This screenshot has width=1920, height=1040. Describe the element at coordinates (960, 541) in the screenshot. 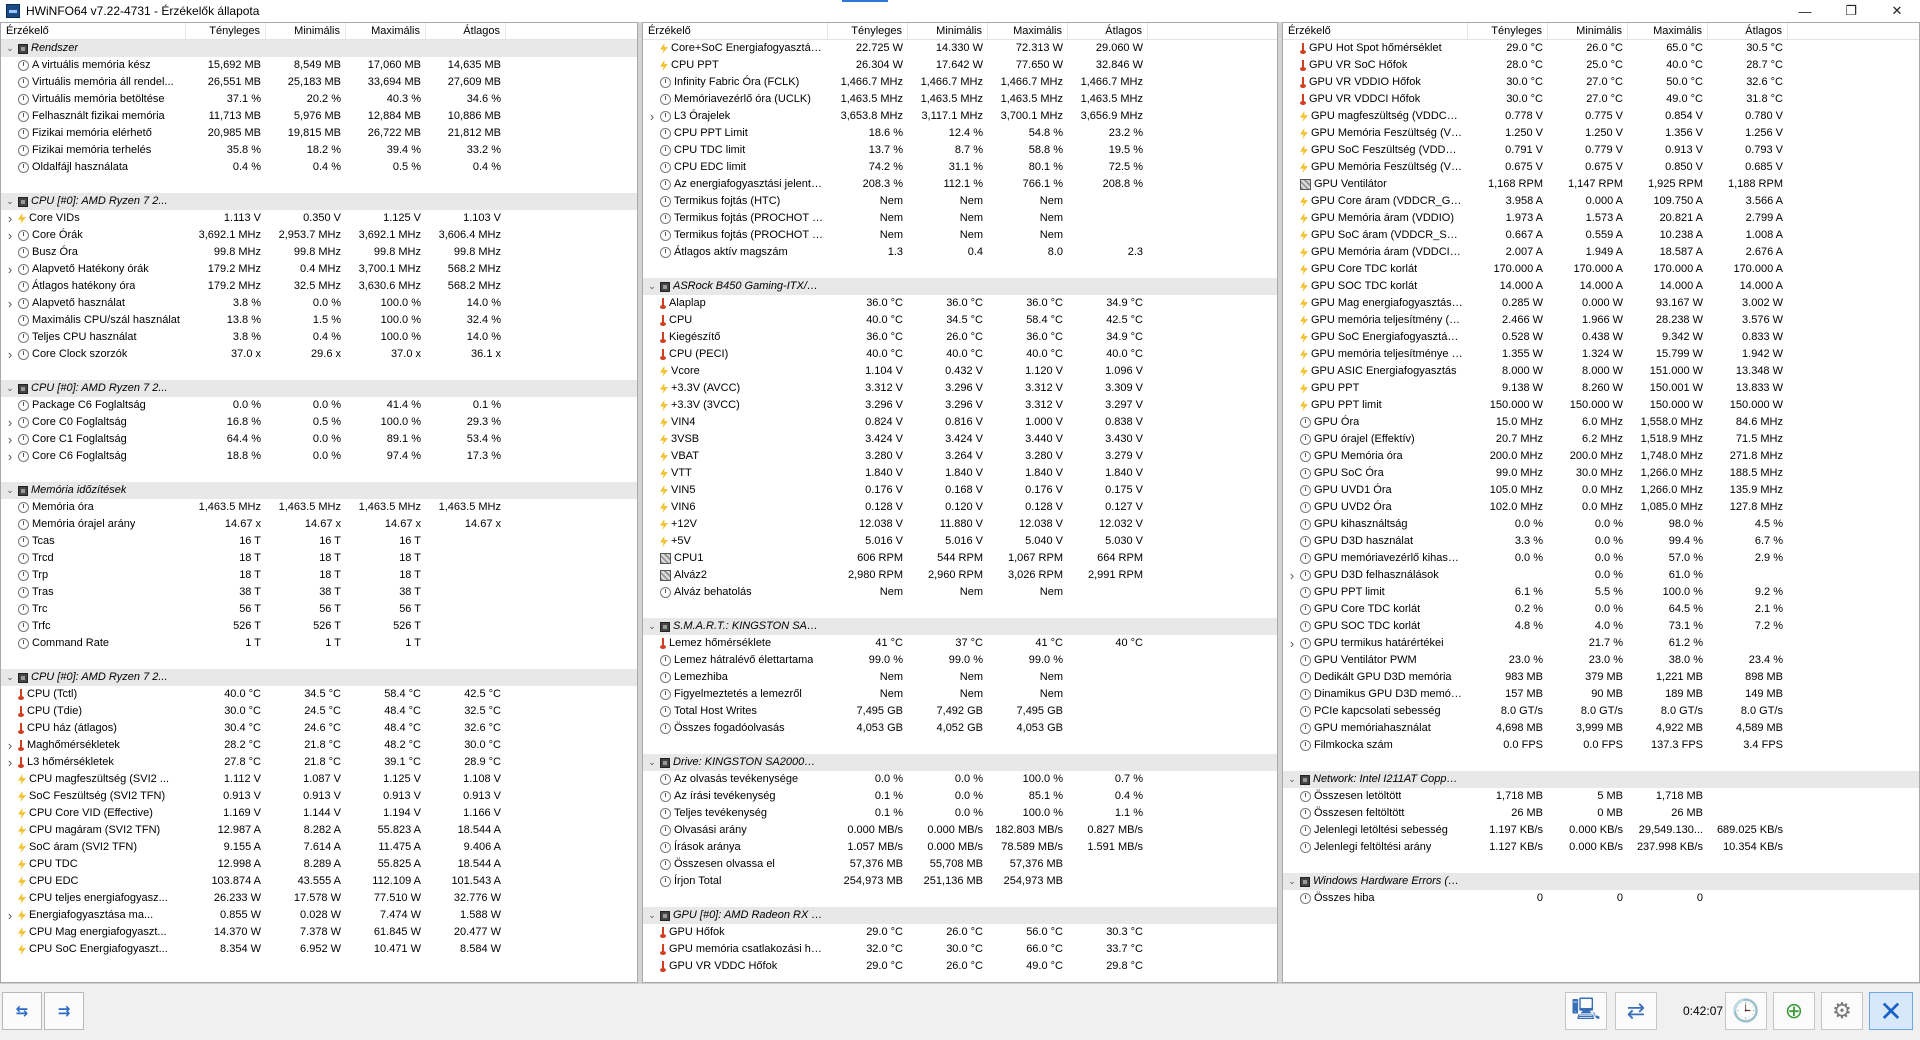

I see `sensor-row-5v: +5V 5.016 V 5.016 V 5.040 V 5.030 V` at that location.